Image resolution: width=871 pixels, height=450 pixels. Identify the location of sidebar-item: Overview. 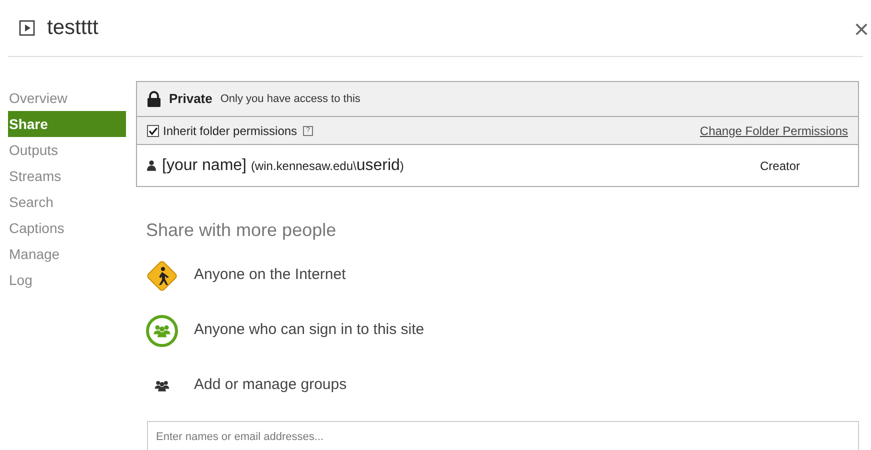
(67, 98).